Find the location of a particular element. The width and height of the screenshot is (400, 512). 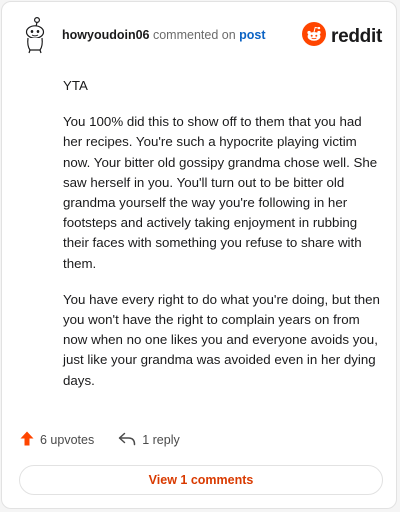

reply-button: 1 reply is located at coordinates (149, 440).